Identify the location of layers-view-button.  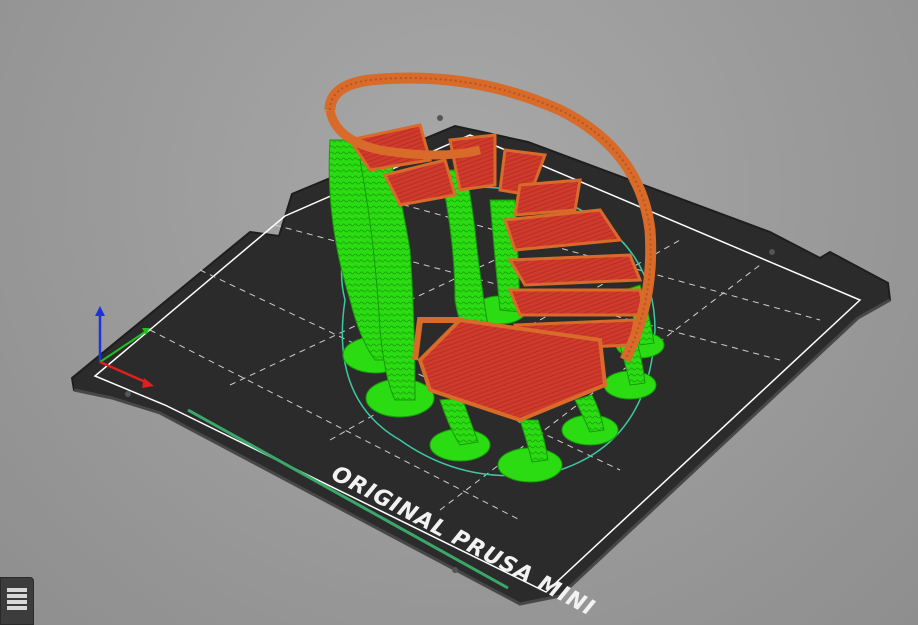
(17, 601).